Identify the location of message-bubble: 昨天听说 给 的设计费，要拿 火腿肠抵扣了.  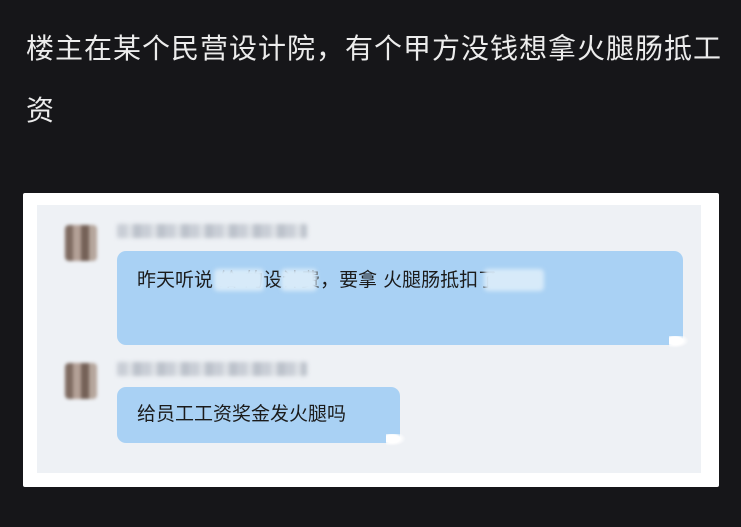
(403, 299).